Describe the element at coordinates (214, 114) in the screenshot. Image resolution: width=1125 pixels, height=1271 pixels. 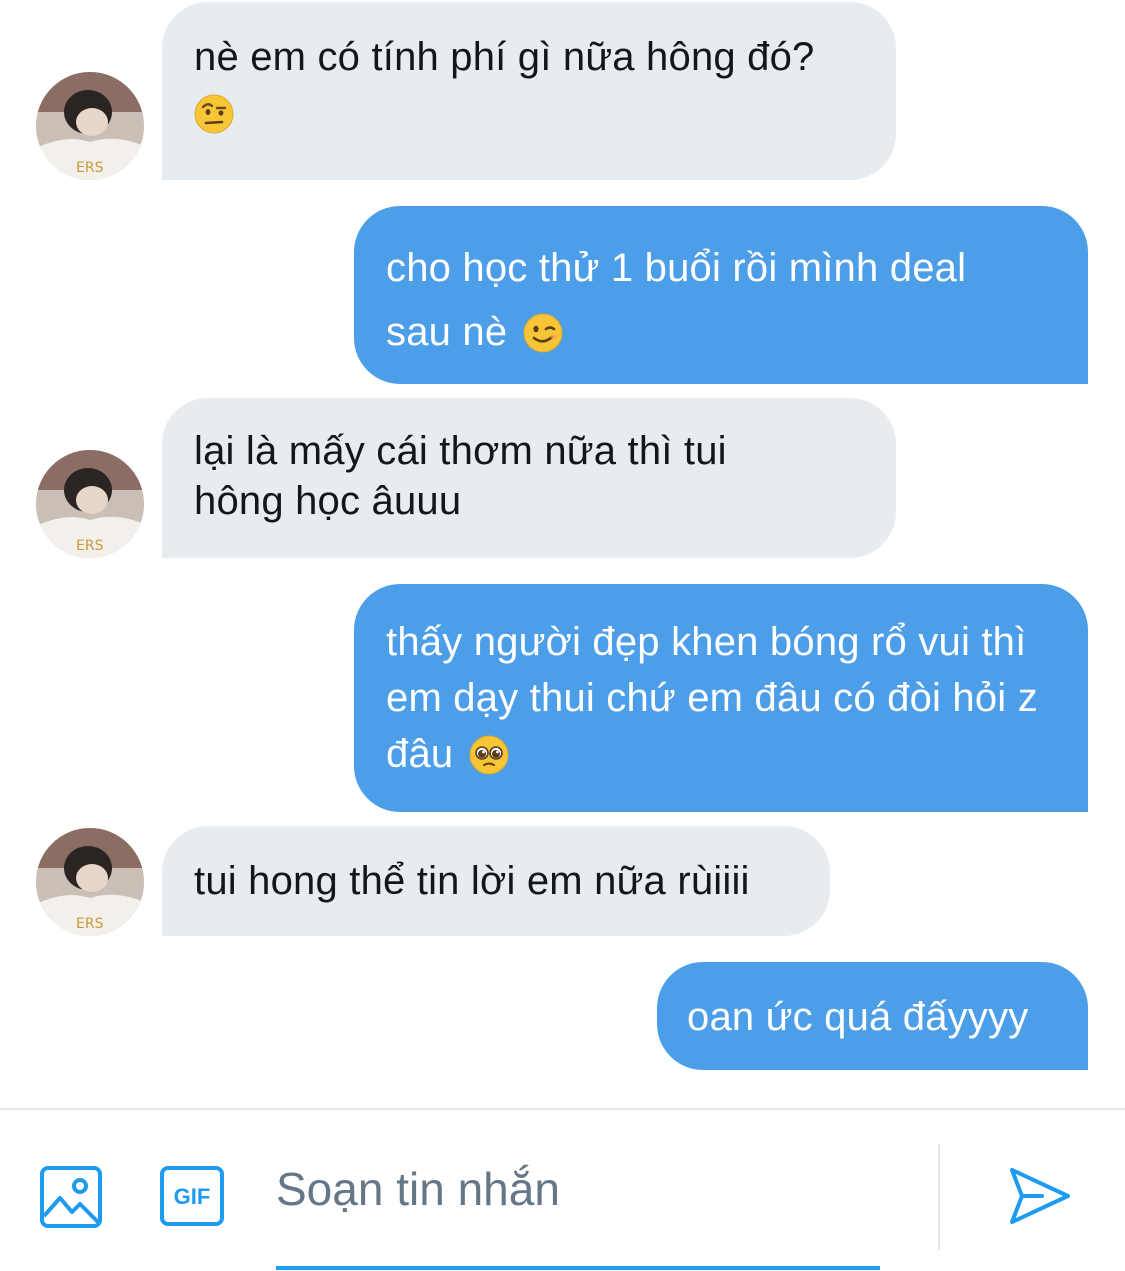
I see `face-with-raised-eyebrow-icon` at that location.